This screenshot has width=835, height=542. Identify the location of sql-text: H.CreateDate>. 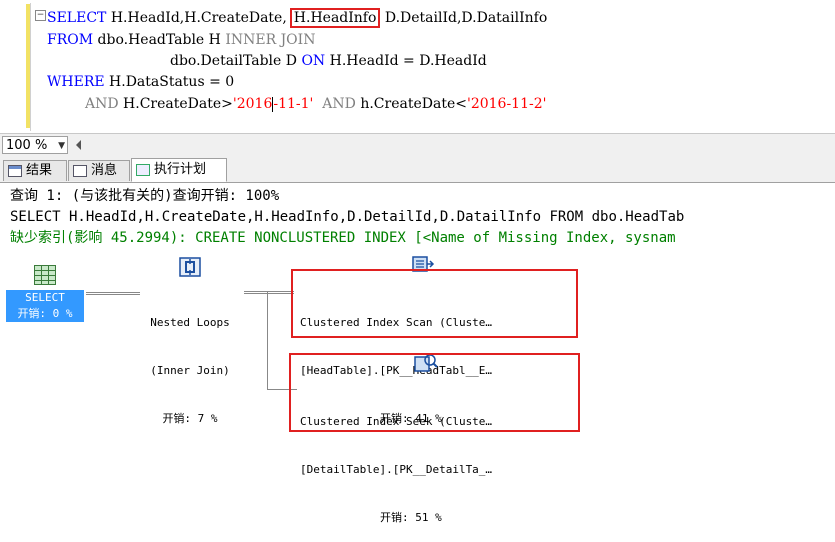
(175, 104).